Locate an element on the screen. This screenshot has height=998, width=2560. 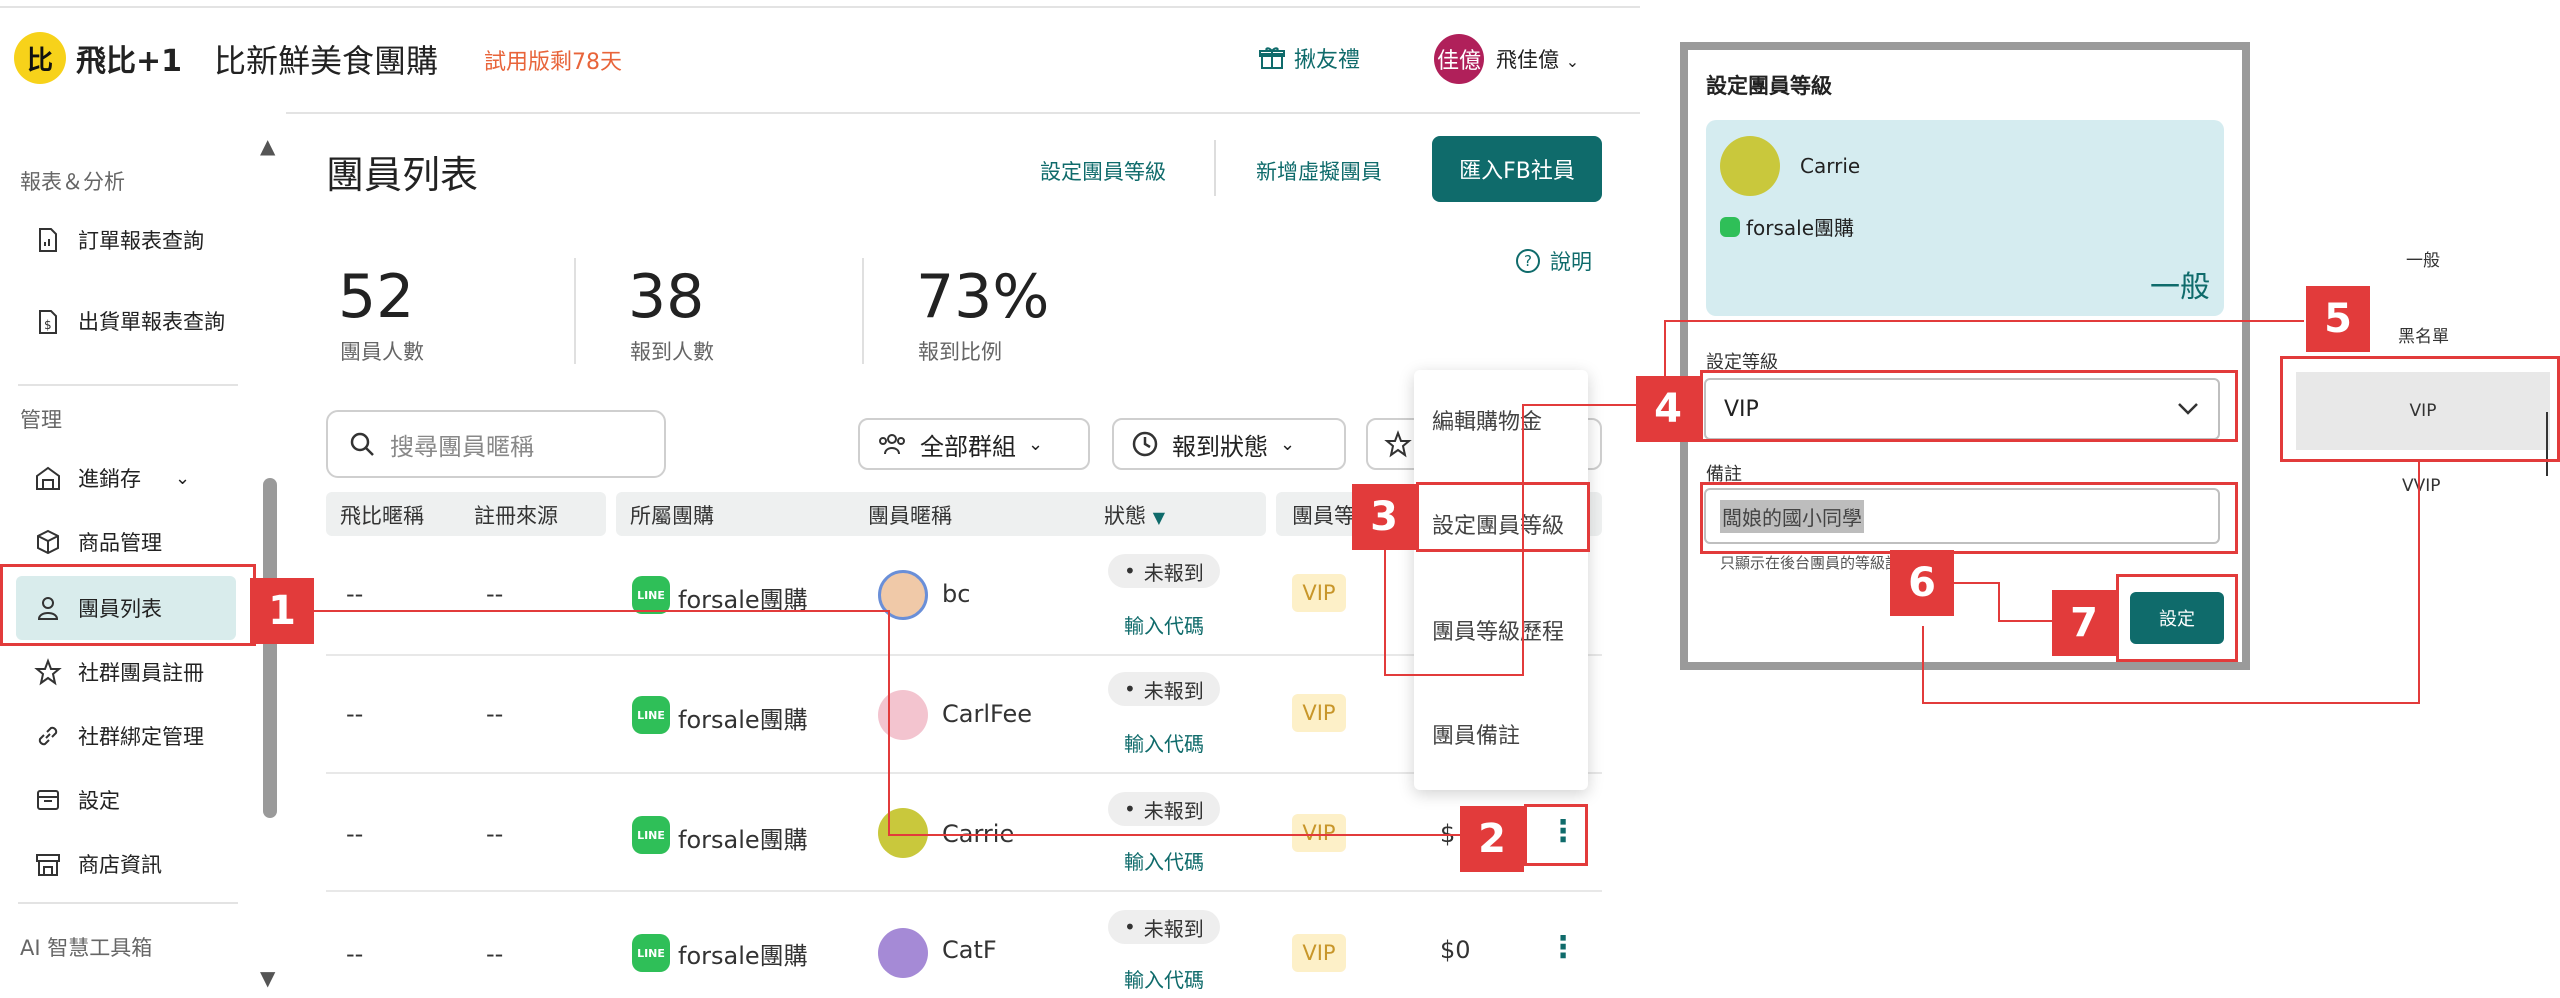
action-divider is located at coordinates (1215, 168).